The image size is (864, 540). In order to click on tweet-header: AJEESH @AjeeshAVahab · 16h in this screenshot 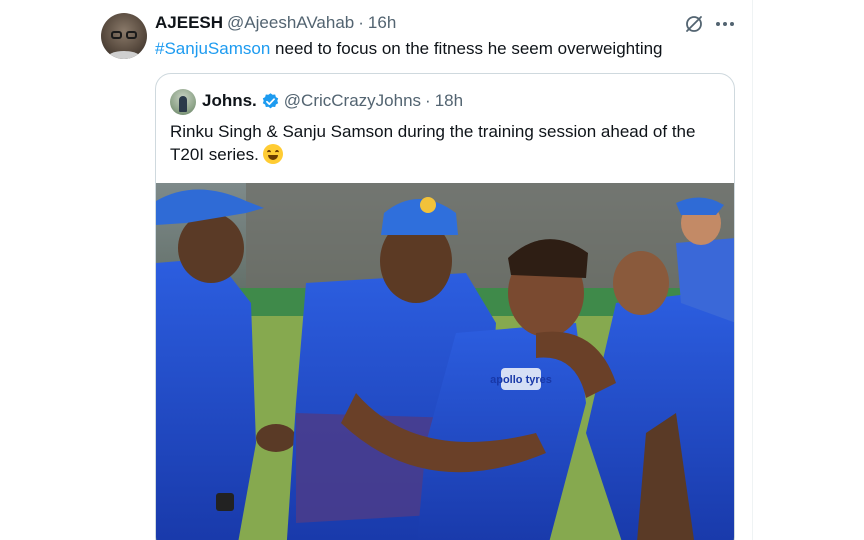, I will do `click(275, 23)`.